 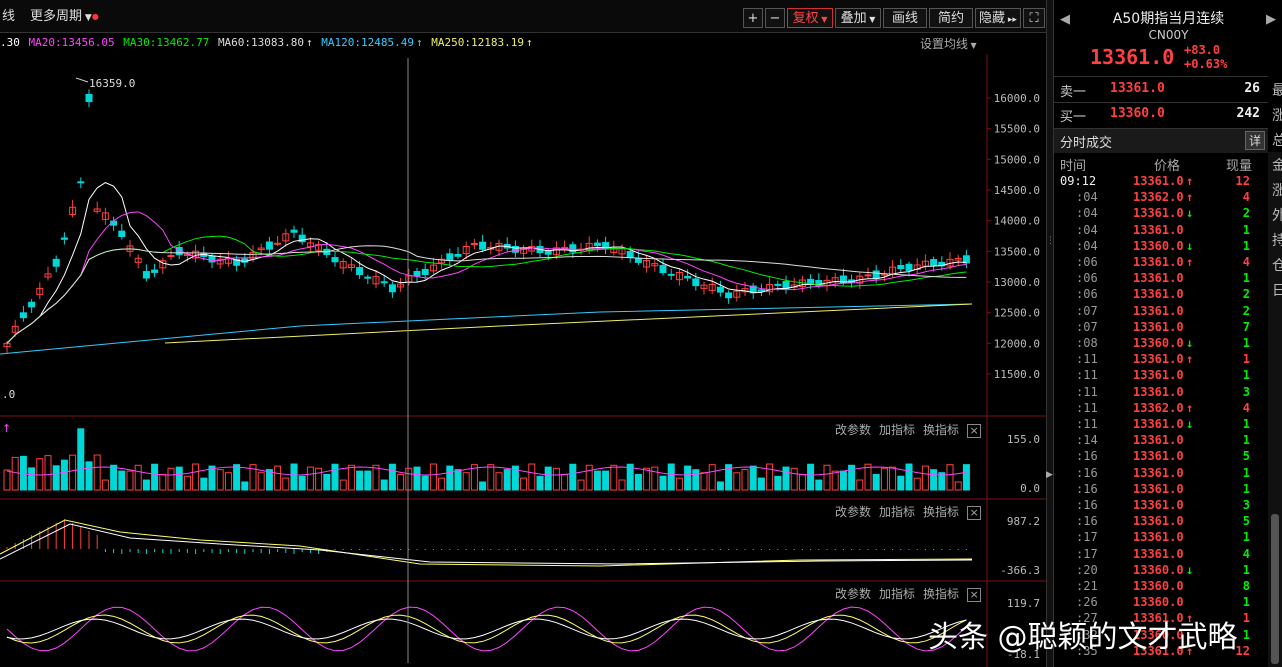 What do you see at coordinates (951, 18) in the screenshot?
I see `simple-mode-button: 简约` at bounding box center [951, 18].